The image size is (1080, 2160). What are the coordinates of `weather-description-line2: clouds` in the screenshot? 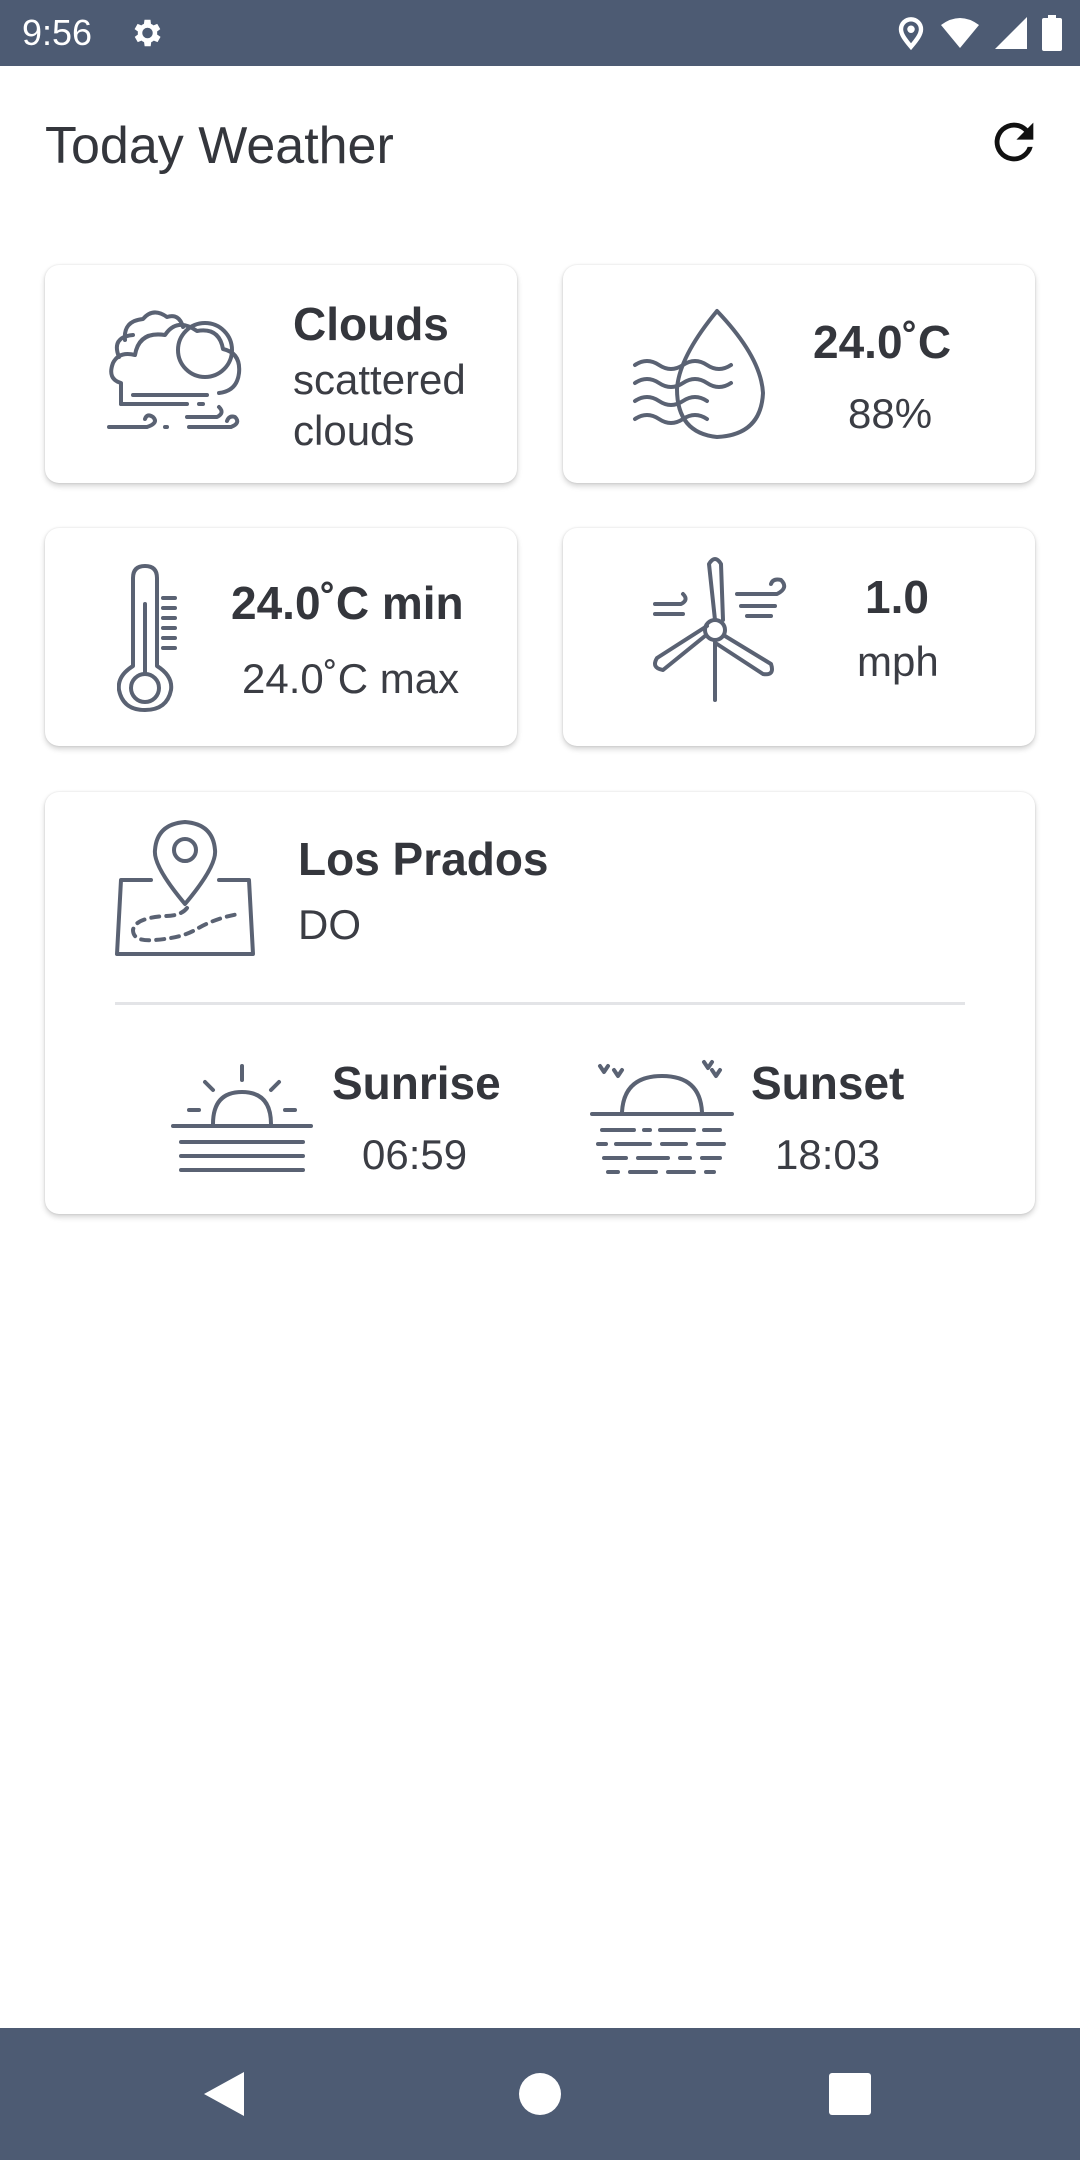 It's located at (354, 430).